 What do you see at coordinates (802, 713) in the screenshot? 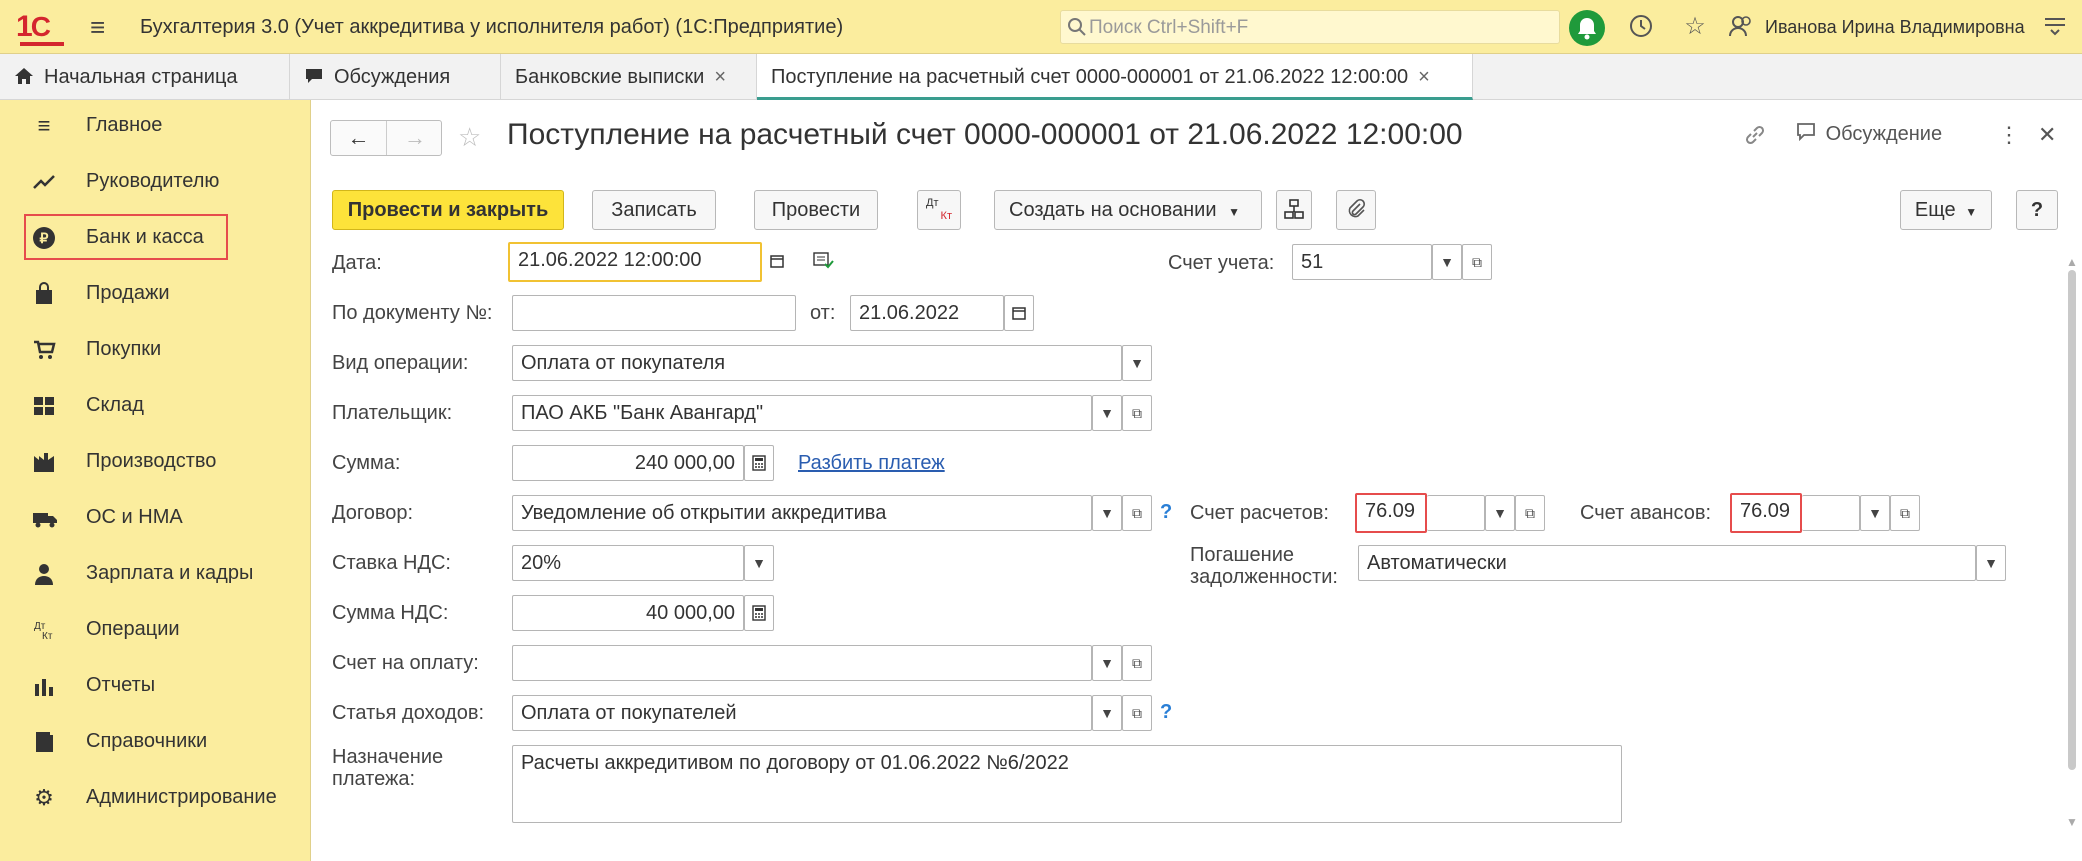
I see `income-item-field: Оплата от покупателей` at bounding box center [802, 713].